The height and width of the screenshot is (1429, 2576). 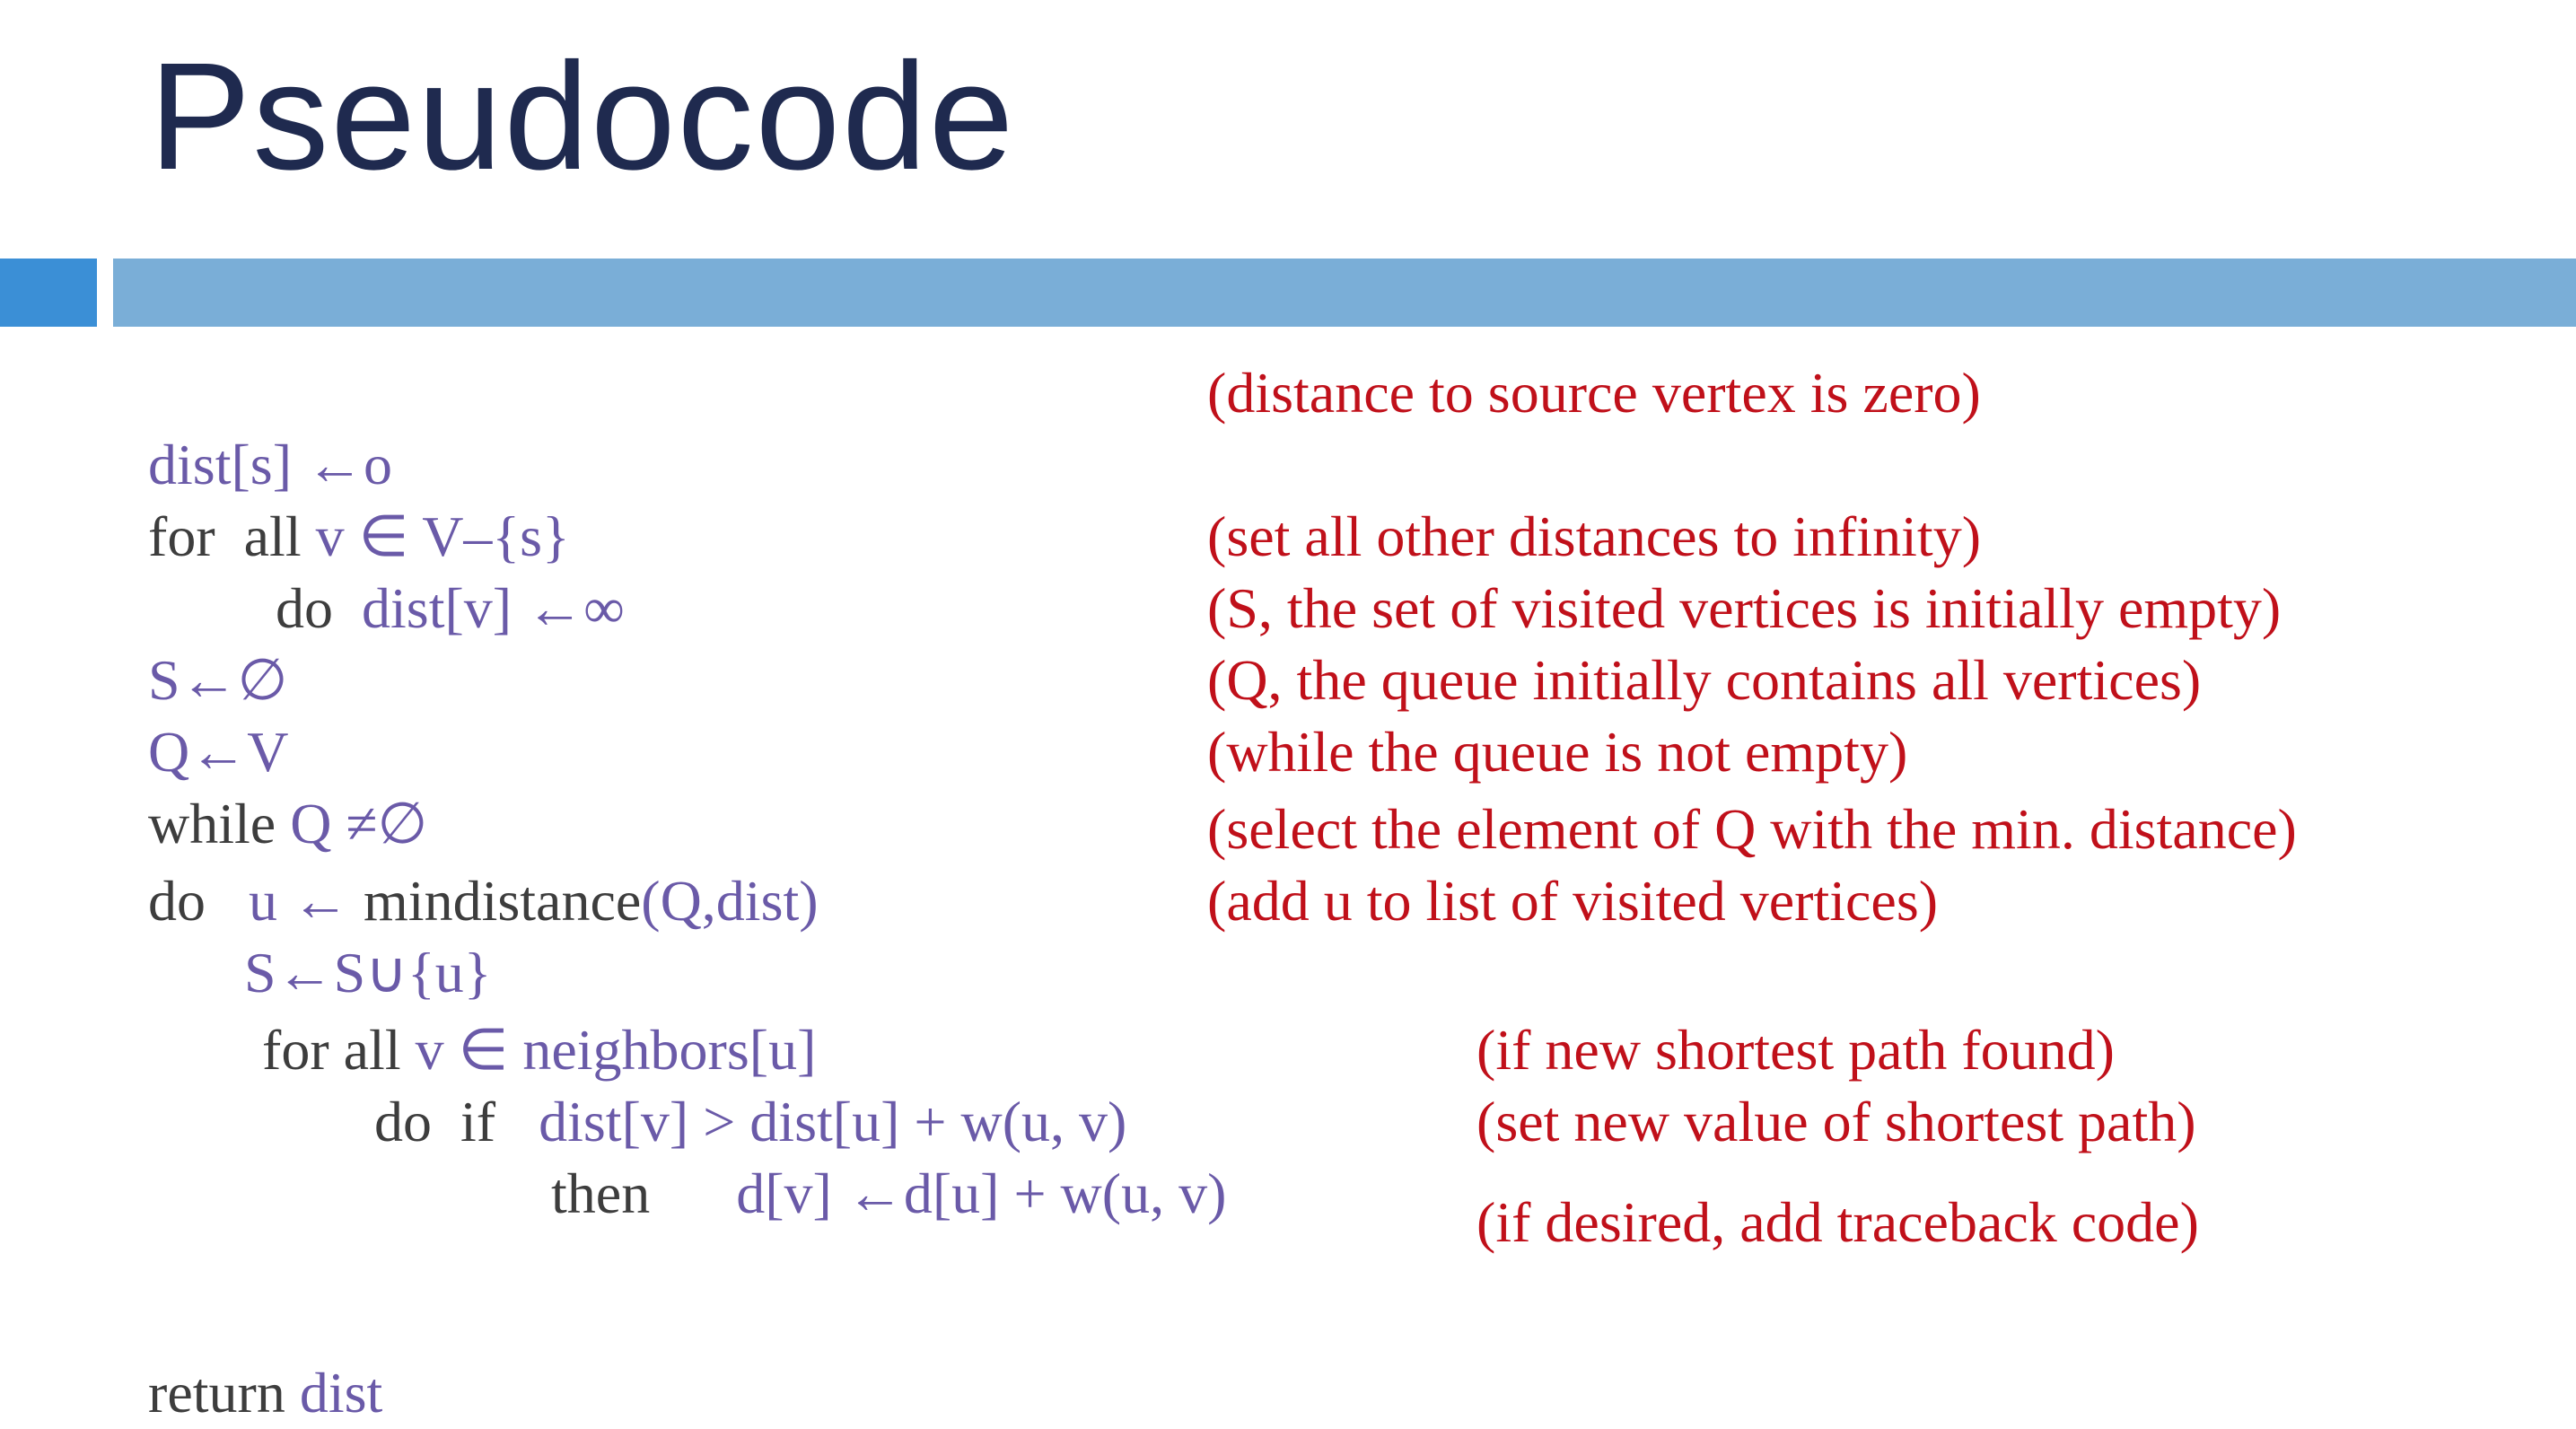 What do you see at coordinates (456, 1121) in the screenshot?
I see `code-keyword: do if` at bounding box center [456, 1121].